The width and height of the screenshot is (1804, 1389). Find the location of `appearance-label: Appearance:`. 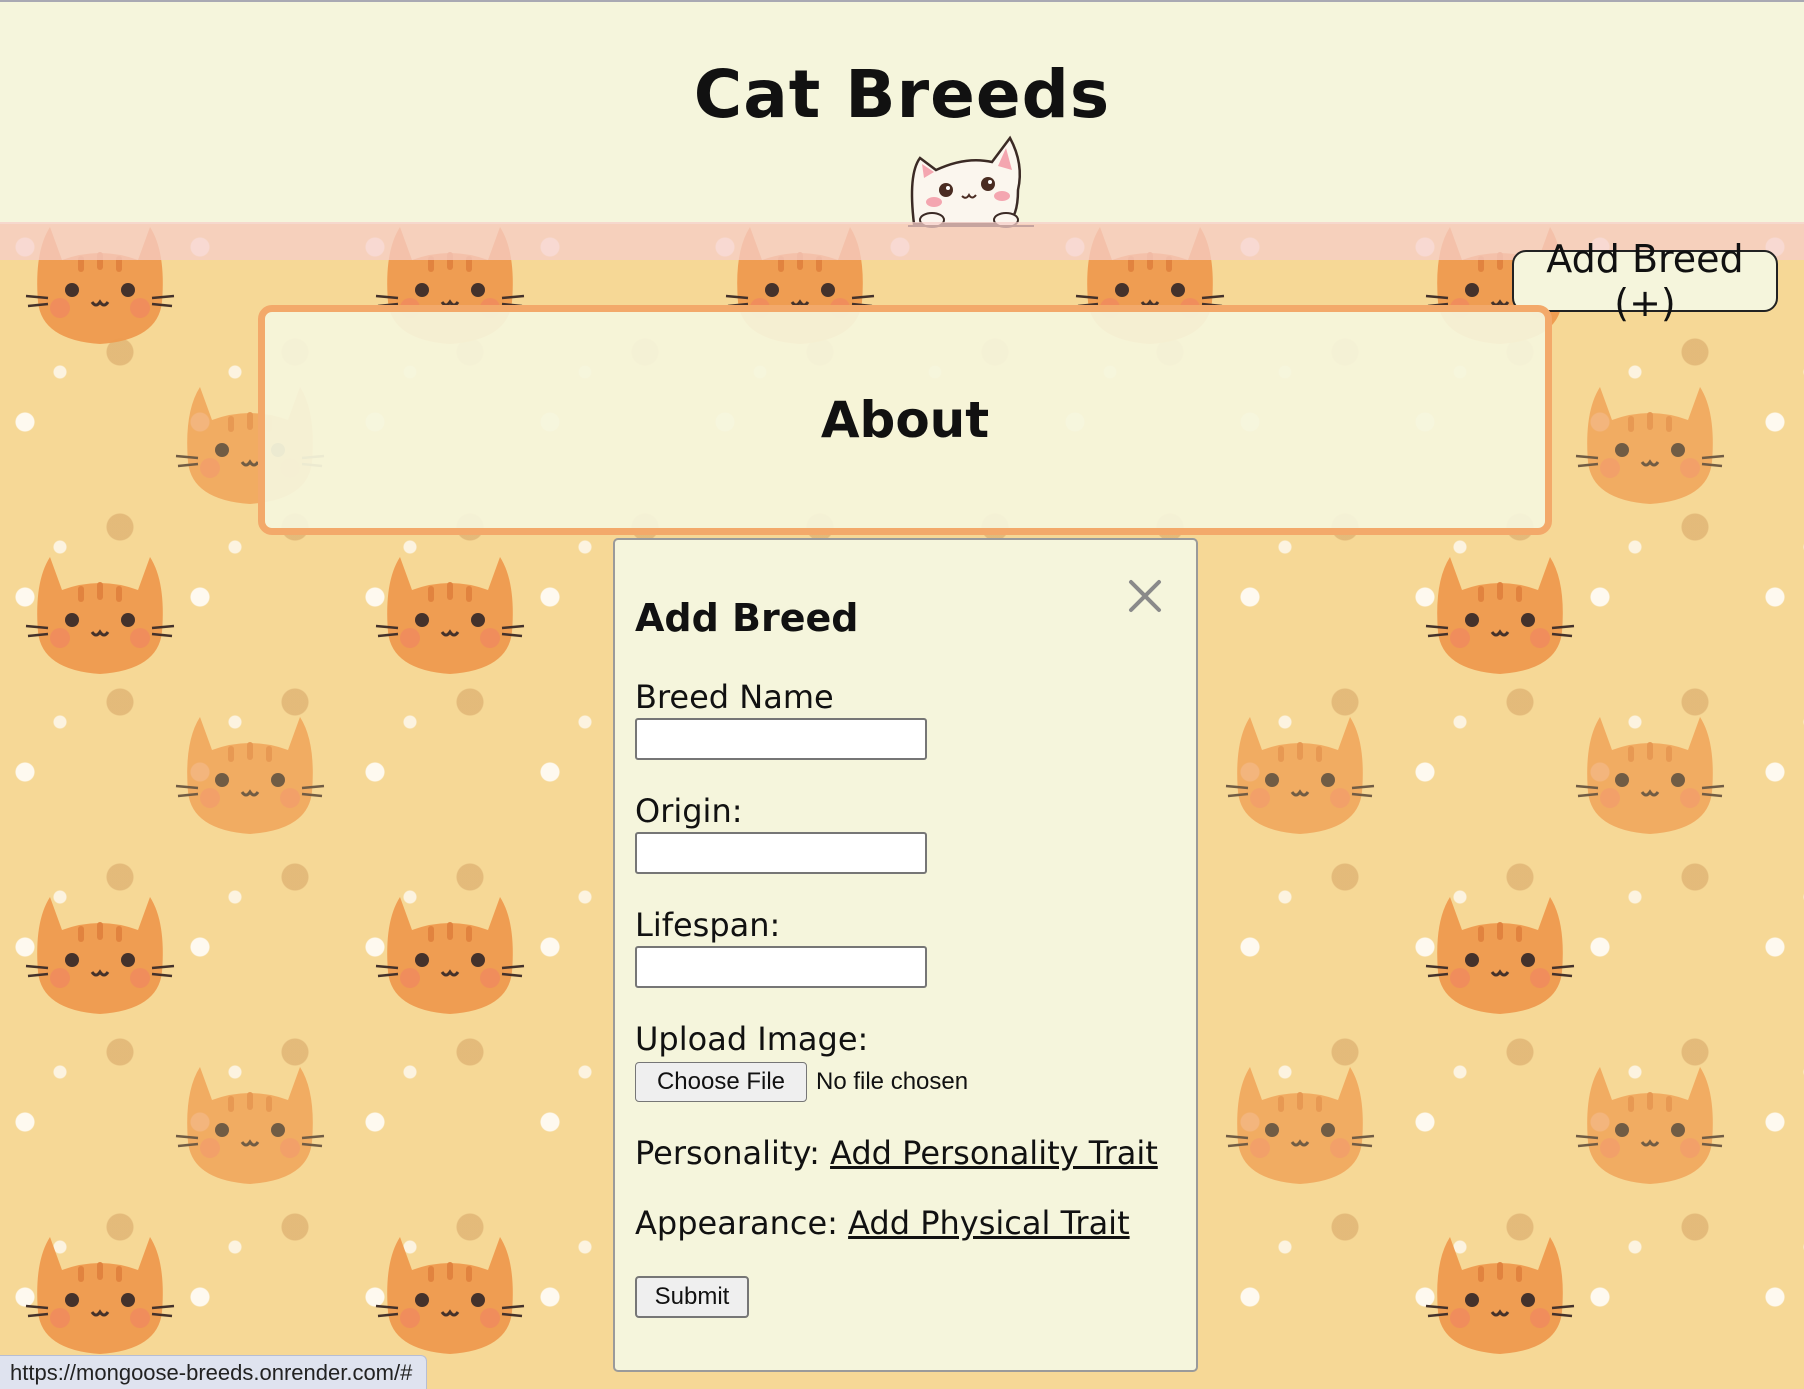

appearance-label: Appearance: is located at coordinates (742, 1223).